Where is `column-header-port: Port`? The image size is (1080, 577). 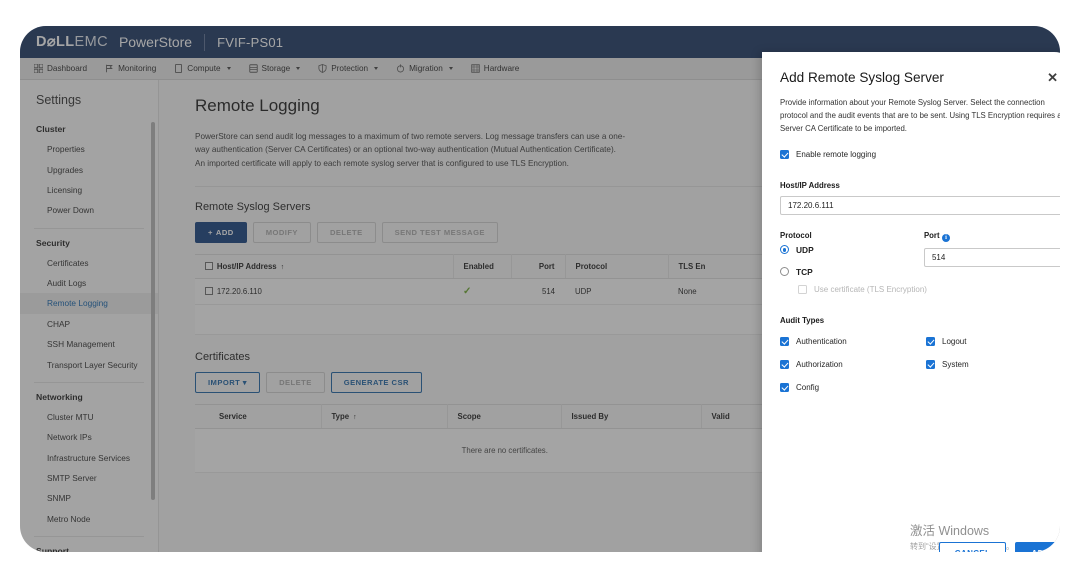
column-header-port: Port is located at coordinates (538, 266).